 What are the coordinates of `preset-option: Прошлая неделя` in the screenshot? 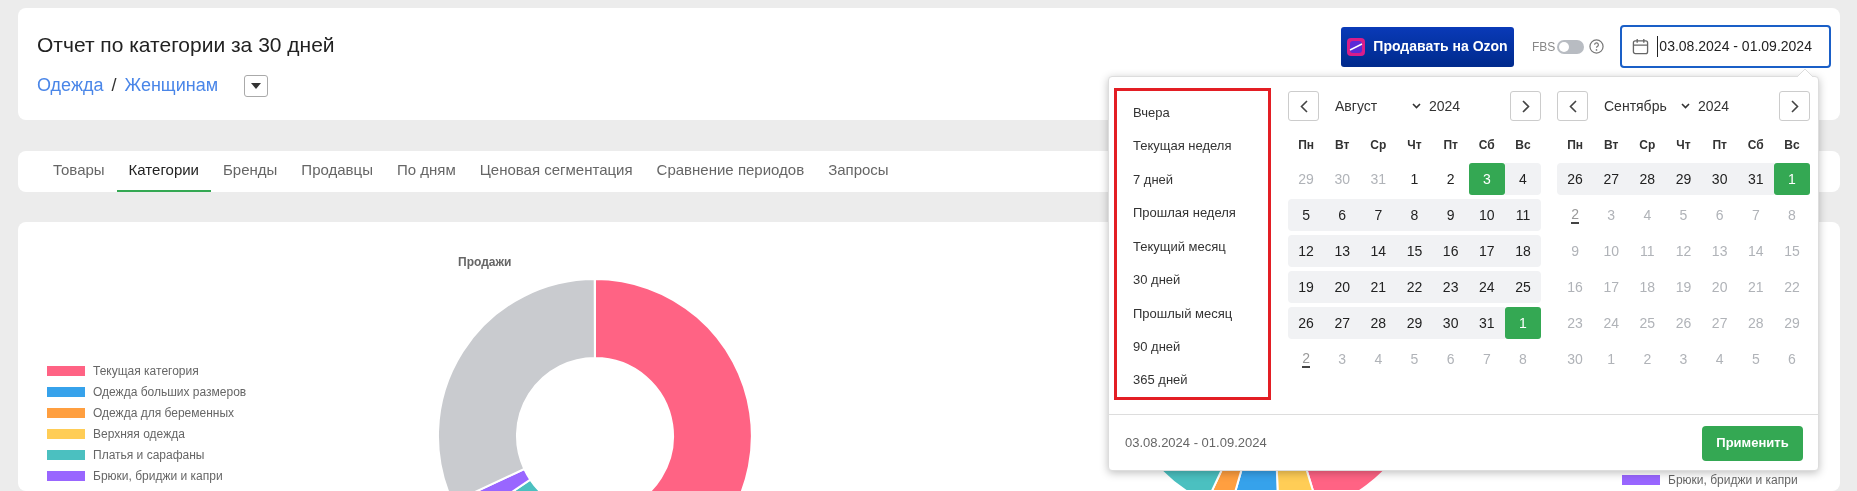 It's located at (1184, 213).